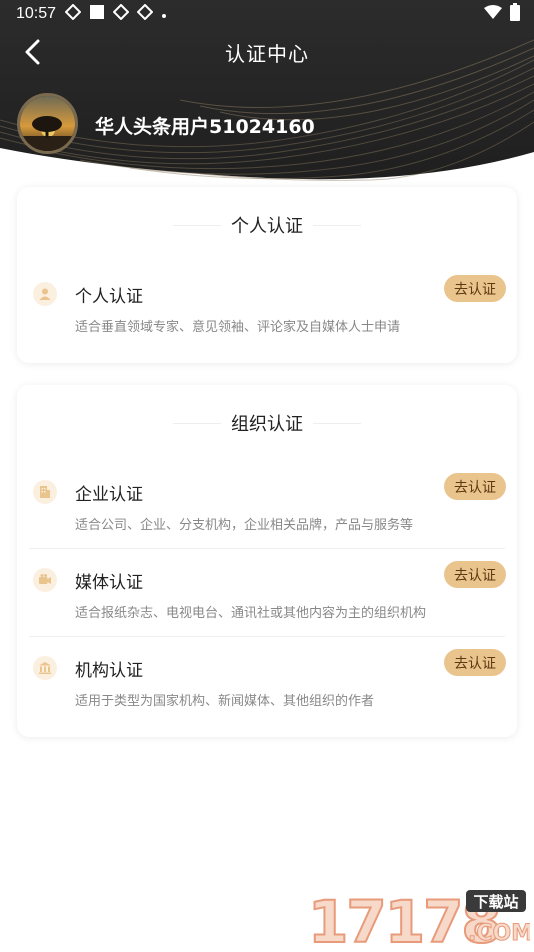 The image size is (534, 952). What do you see at coordinates (45, 580) in the screenshot?
I see `camera-icon` at bounding box center [45, 580].